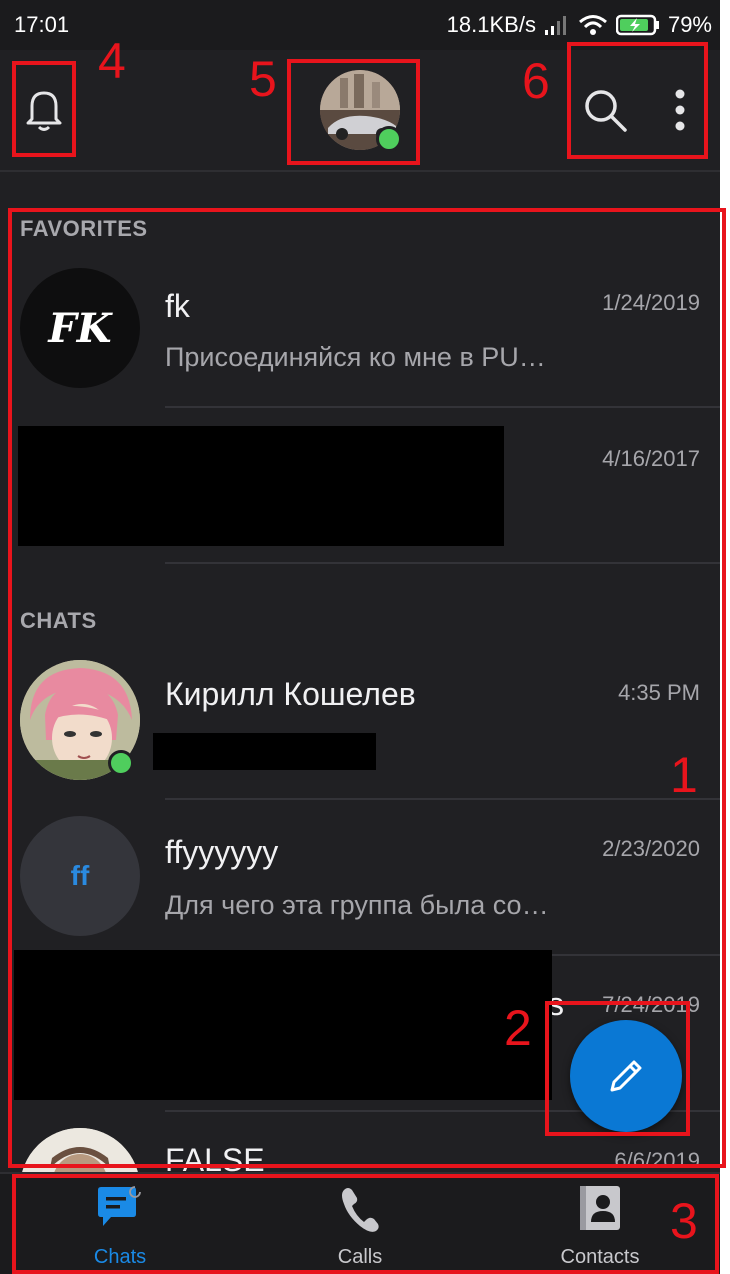 Image resolution: width=730 pixels, height=1274 pixels. I want to click on annotation-label-2: 2, so click(518, 1028).